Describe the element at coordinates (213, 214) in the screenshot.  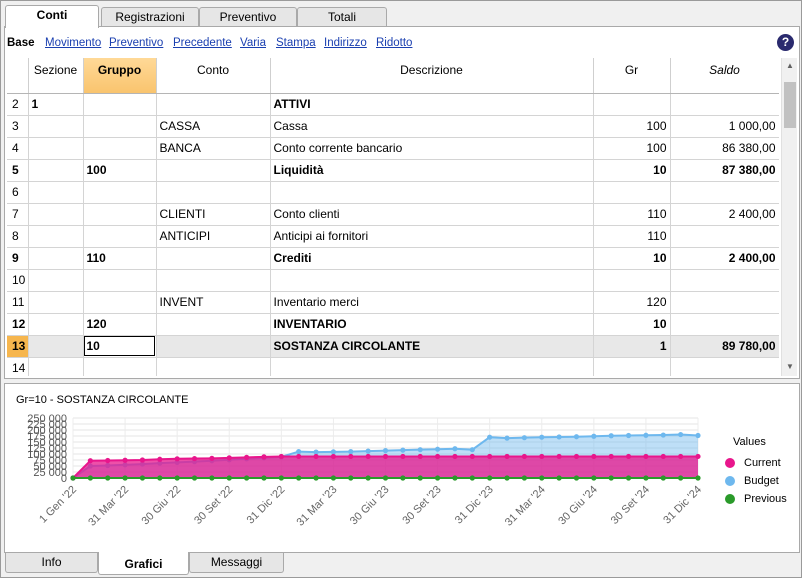
I see `cell-conto: CLIENTI` at that location.